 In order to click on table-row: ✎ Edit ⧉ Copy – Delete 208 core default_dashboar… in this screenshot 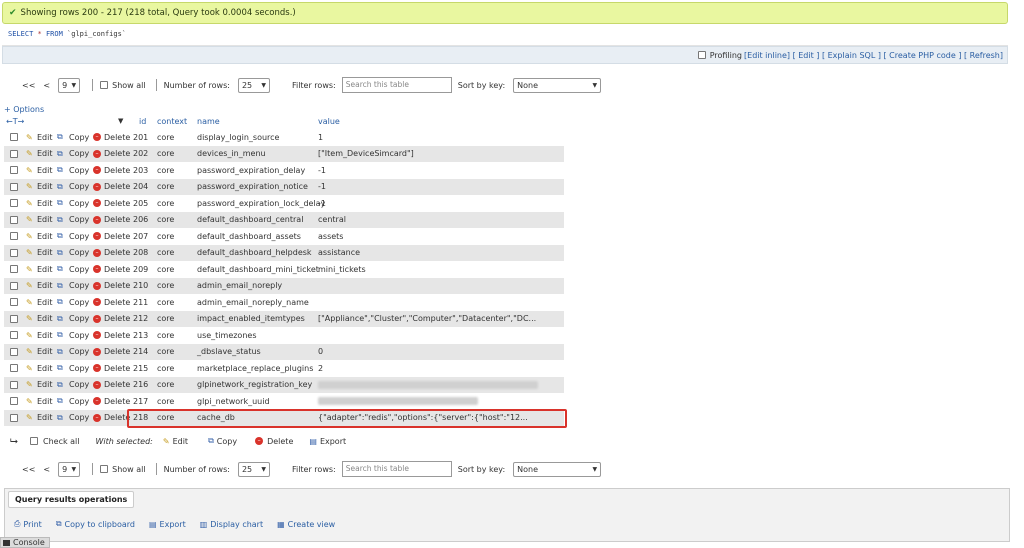, I will do `click(284, 252)`.